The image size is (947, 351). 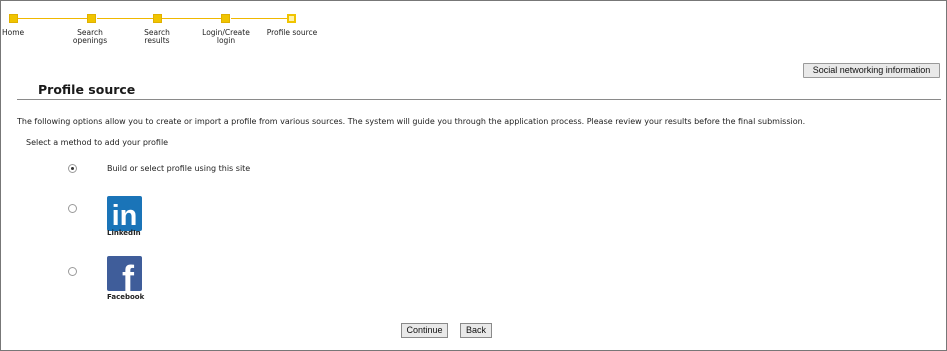 What do you see at coordinates (124, 233) in the screenshot?
I see `linkedin-caption: LinkedIn` at bounding box center [124, 233].